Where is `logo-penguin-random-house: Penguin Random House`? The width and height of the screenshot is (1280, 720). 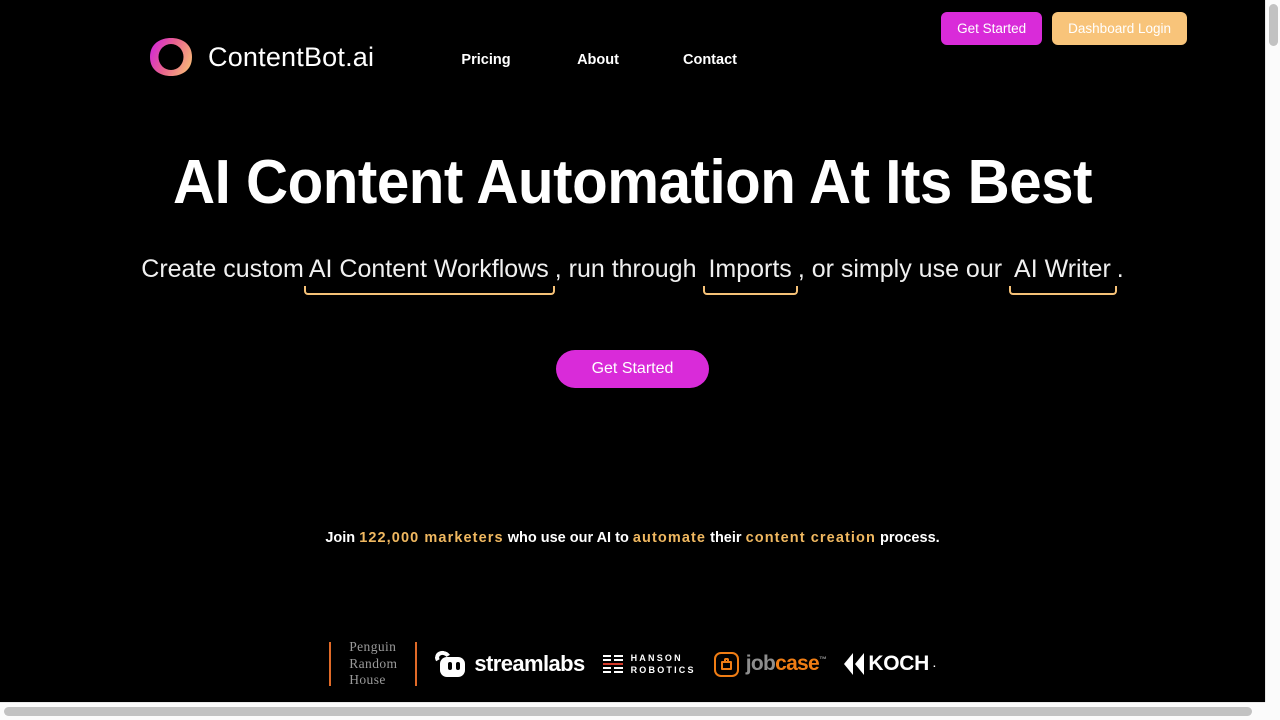
logo-penguin-random-house: Penguin Random House is located at coordinates (373, 664).